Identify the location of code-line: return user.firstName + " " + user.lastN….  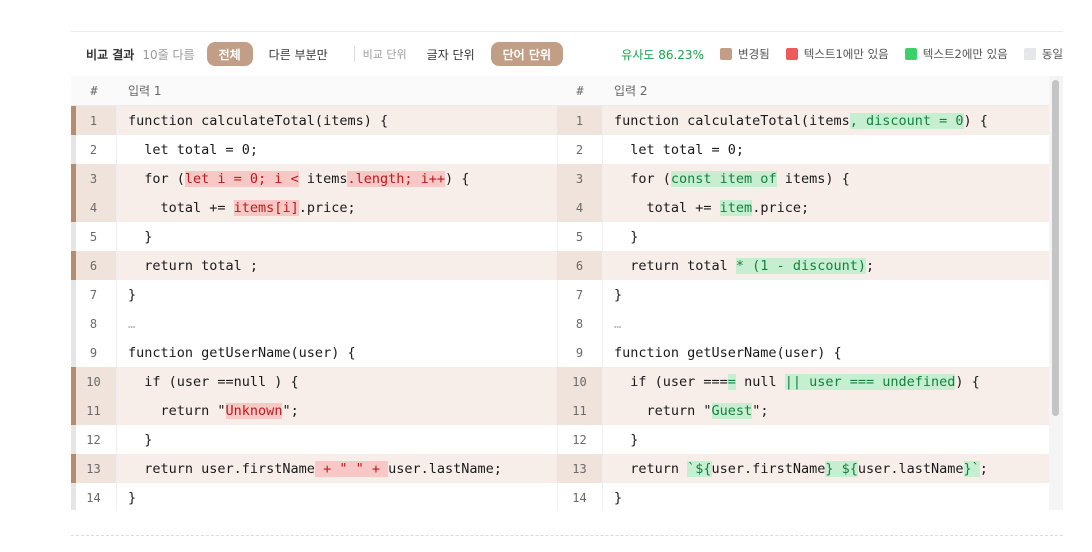
(309, 468).